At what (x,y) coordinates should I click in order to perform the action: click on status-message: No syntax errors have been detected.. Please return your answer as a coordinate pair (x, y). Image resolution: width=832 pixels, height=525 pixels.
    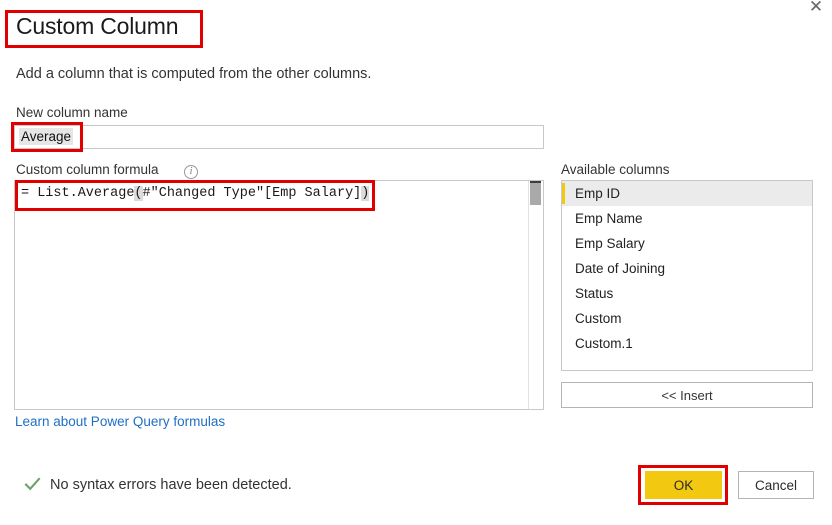
    Looking at the image, I should click on (158, 484).